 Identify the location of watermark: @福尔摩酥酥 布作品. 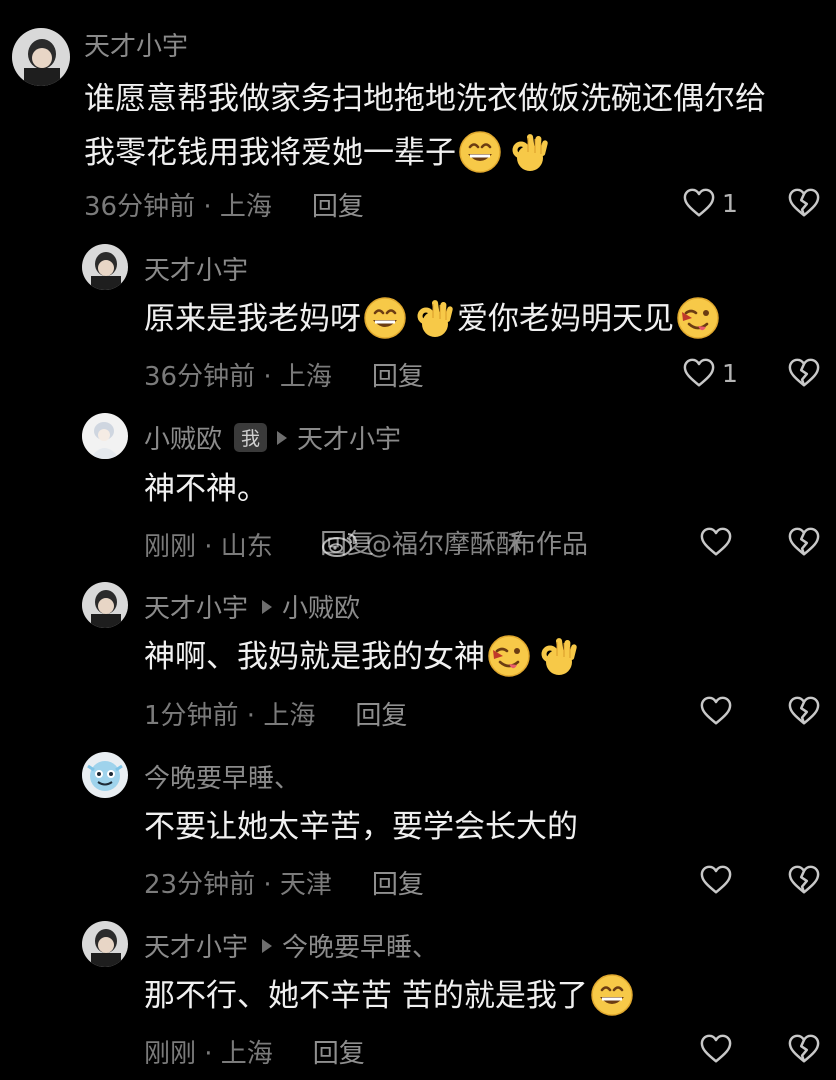
(454, 542).